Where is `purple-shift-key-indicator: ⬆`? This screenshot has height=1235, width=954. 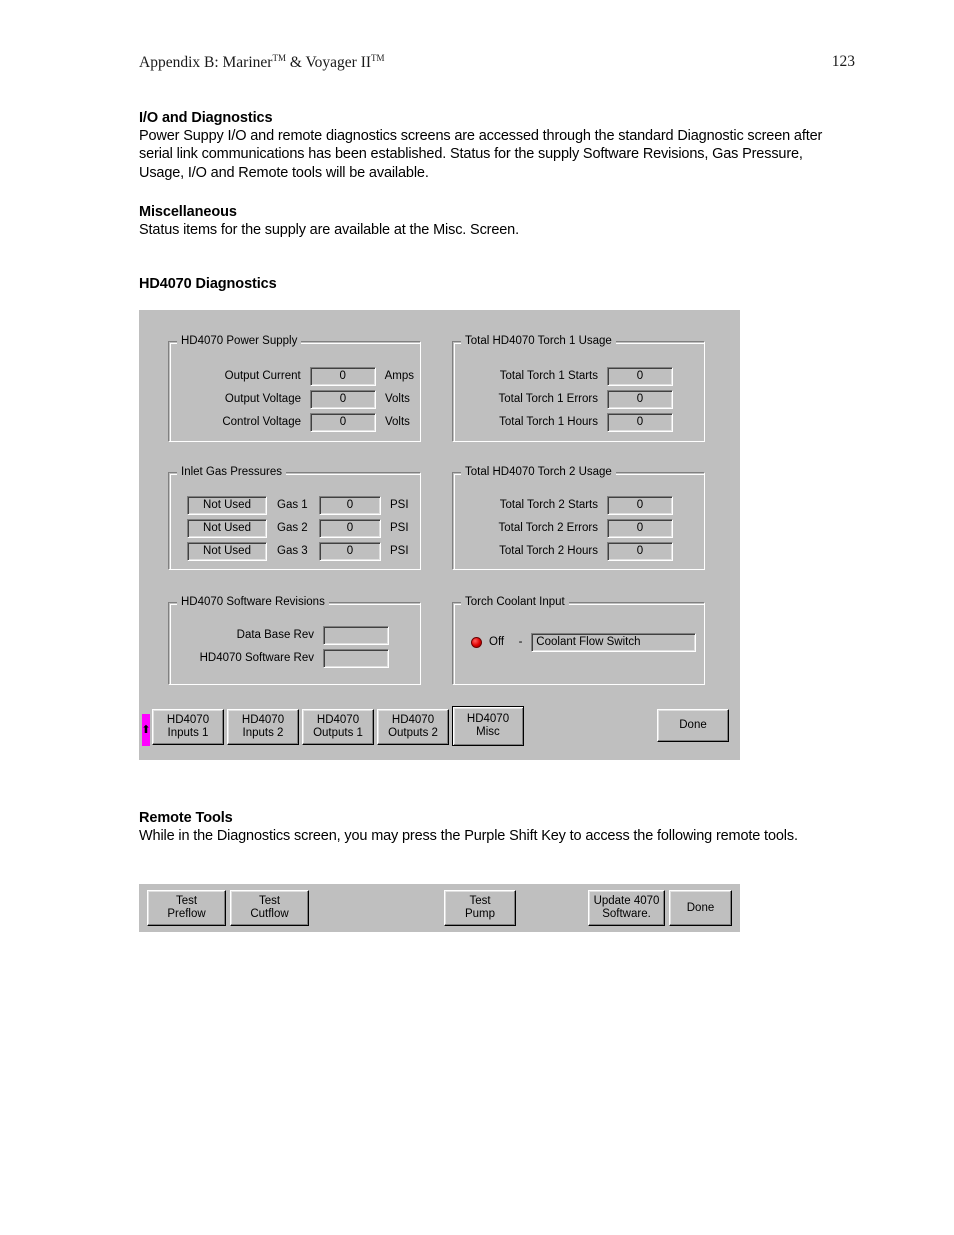 purple-shift-key-indicator: ⬆ is located at coordinates (146, 730).